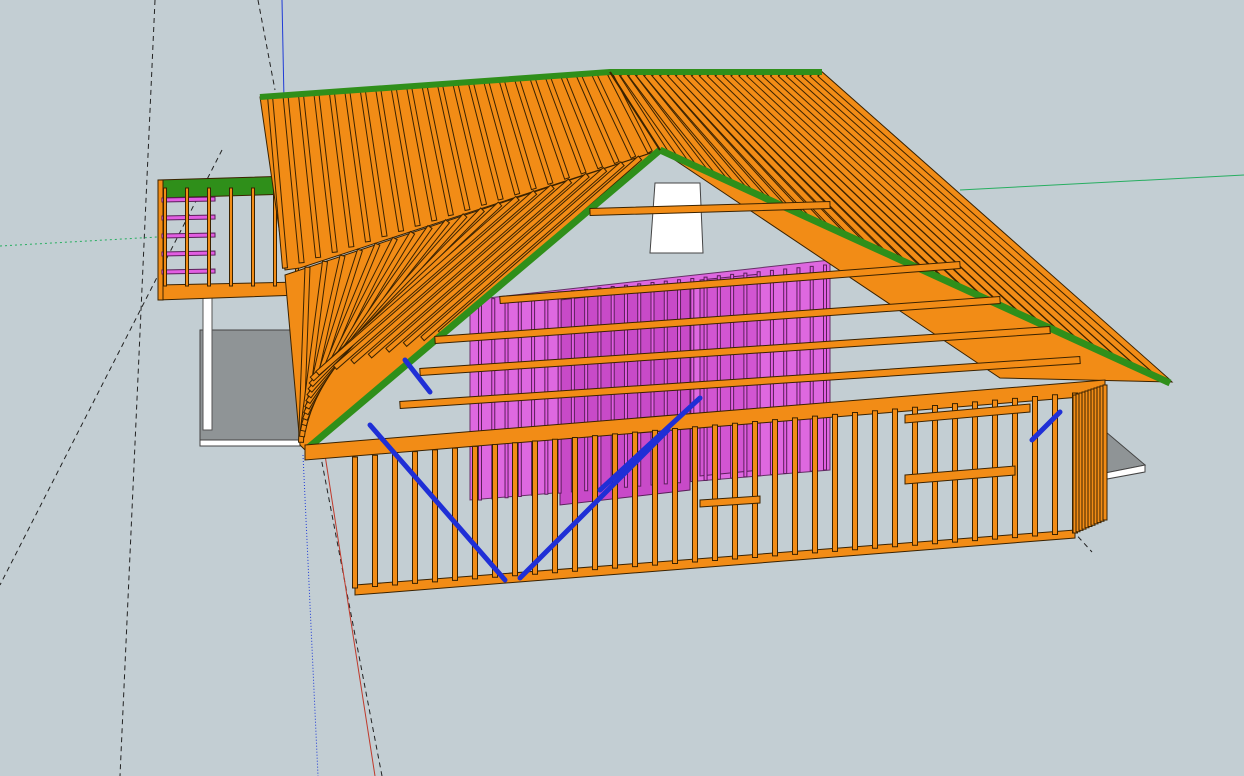 This screenshot has height=776, width=1244. What do you see at coordinates (676, 218) in the screenshot?
I see `skylight-opening` at bounding box center [676, 218].